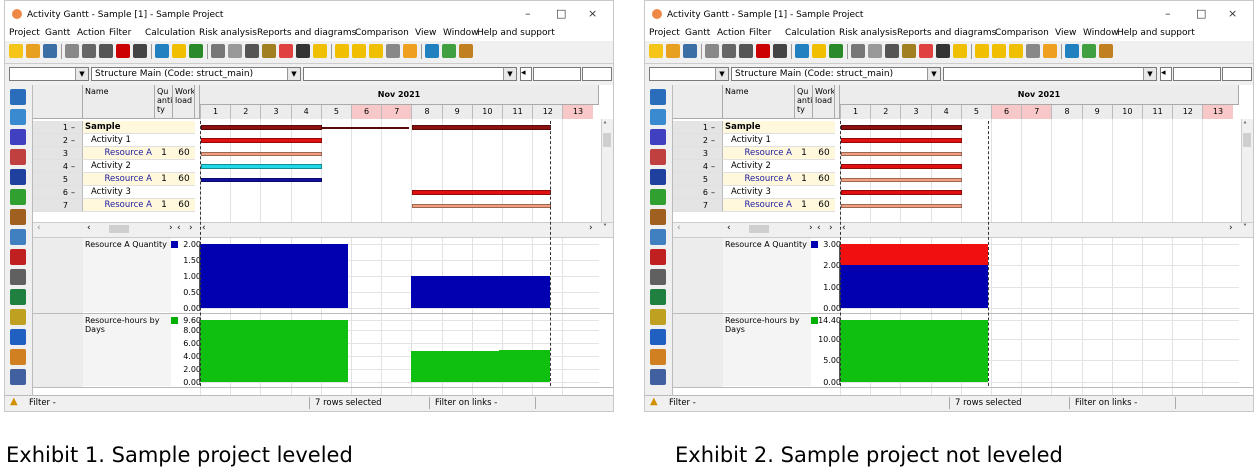 This screenshot has height=473, width=1256. What do you see at coordinates (592, 13) in the screenshot?
I see `close-button: ×` at bounding box center [592, 13].